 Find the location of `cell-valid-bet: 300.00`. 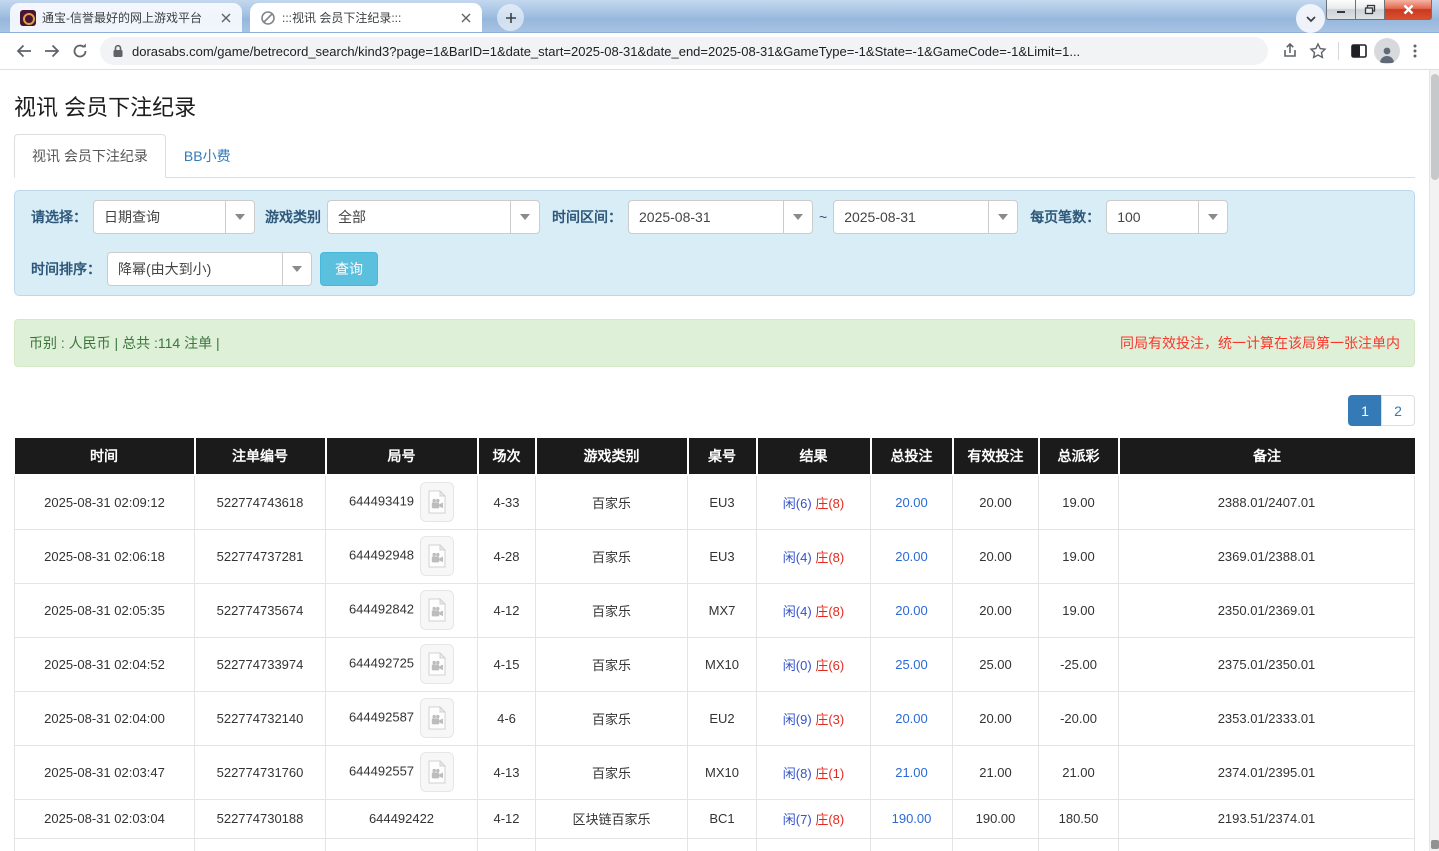

cell-valid-bet: 300.00 is located at coordinates (995, 844).